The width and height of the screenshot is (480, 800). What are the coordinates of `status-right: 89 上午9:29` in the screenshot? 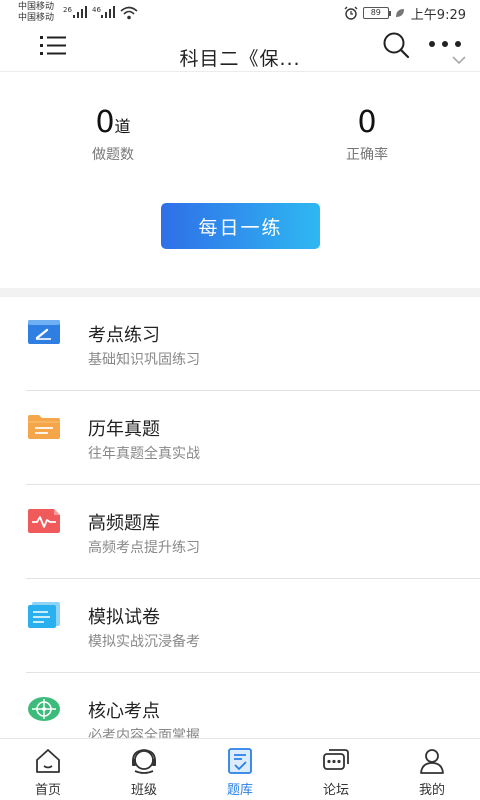 It's located at (405, 14).